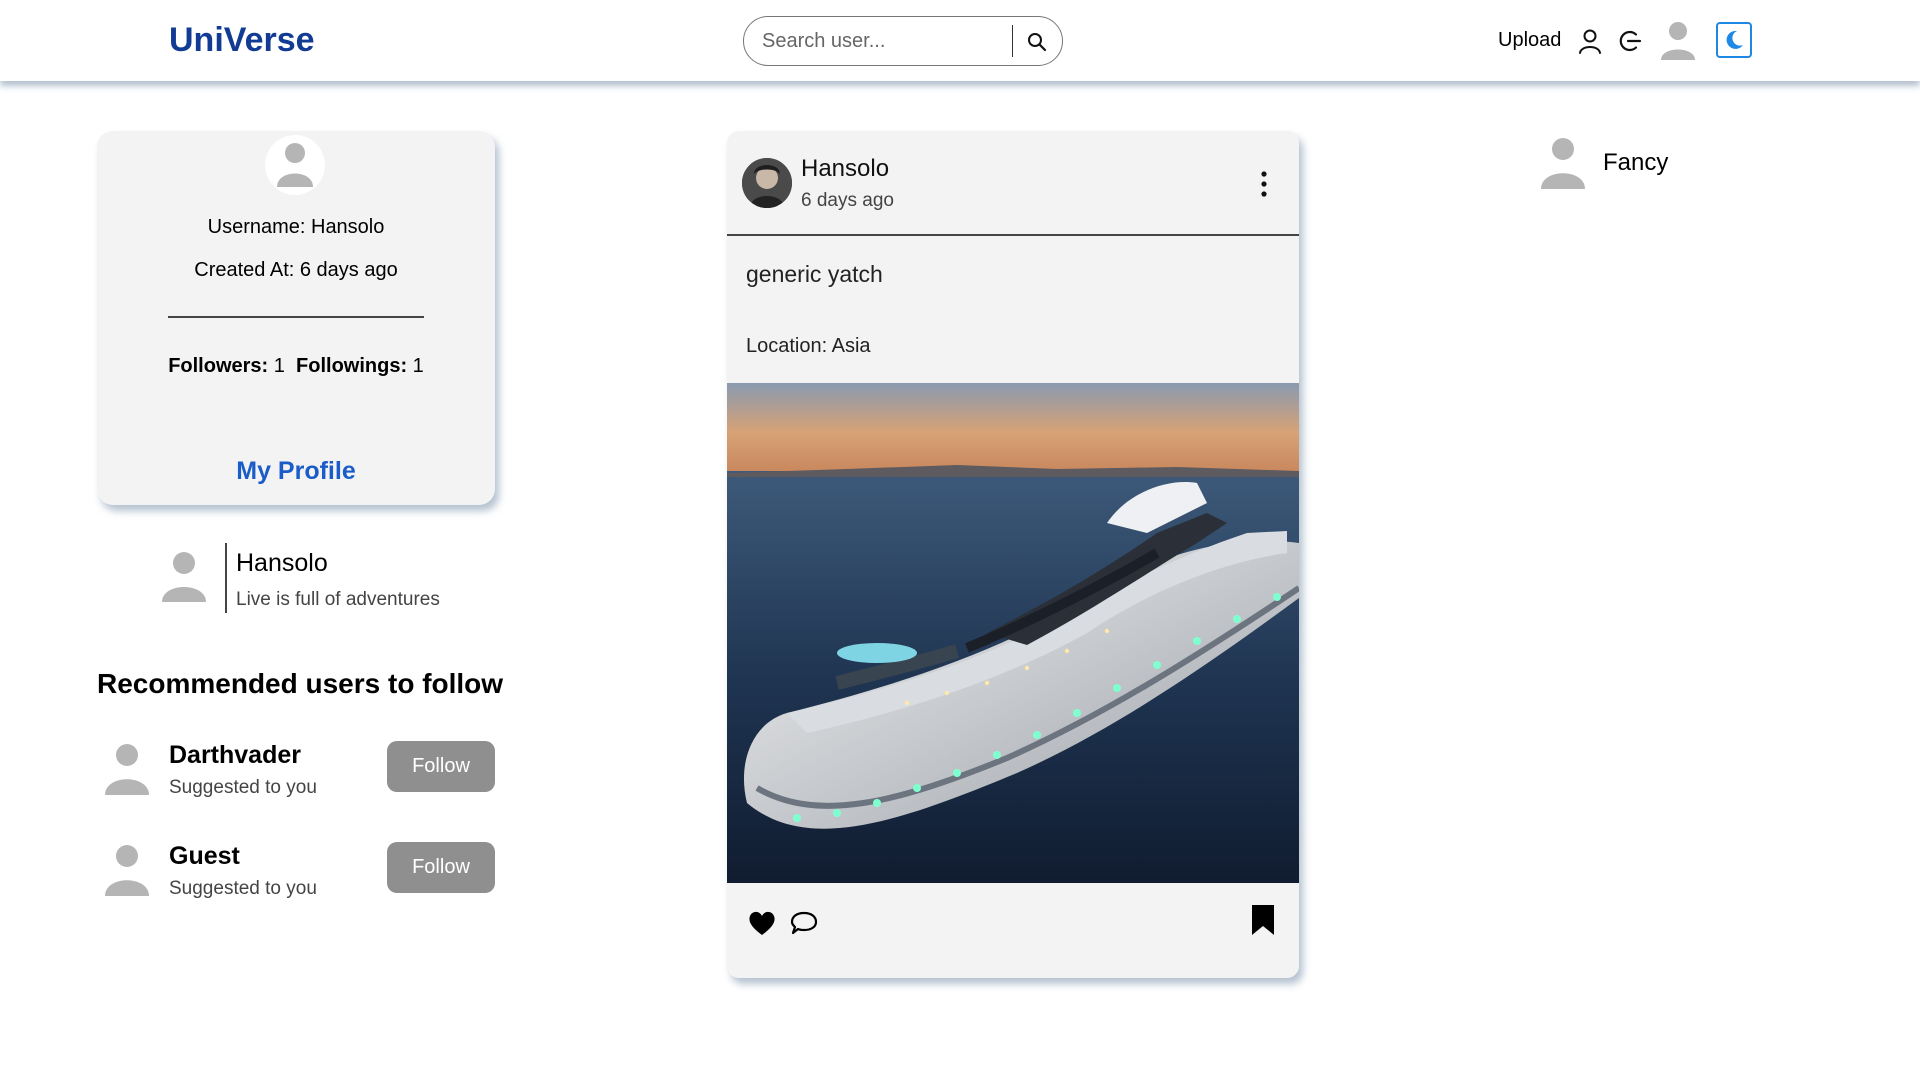 This screenshot has width=1920, height=1078. What do you see at coordinates (282, 563) in the screenshot?
I see `bio-name: Hansolo` at bounding box center [282, 563].